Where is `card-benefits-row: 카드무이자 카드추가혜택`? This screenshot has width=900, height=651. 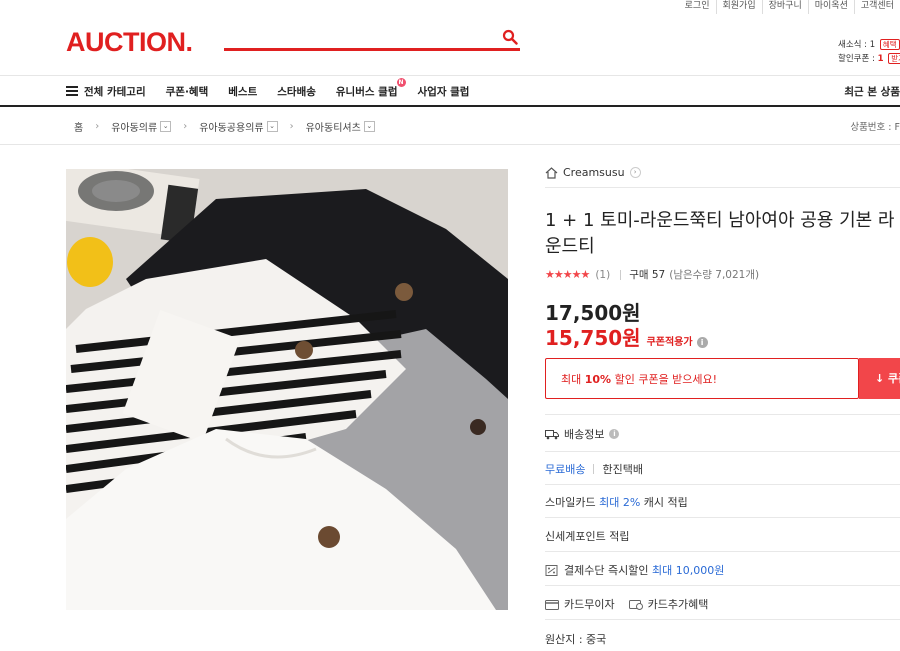
card-benefits-row: 카드무이자 카드추가혜택 is located at coordinates (626, 604).